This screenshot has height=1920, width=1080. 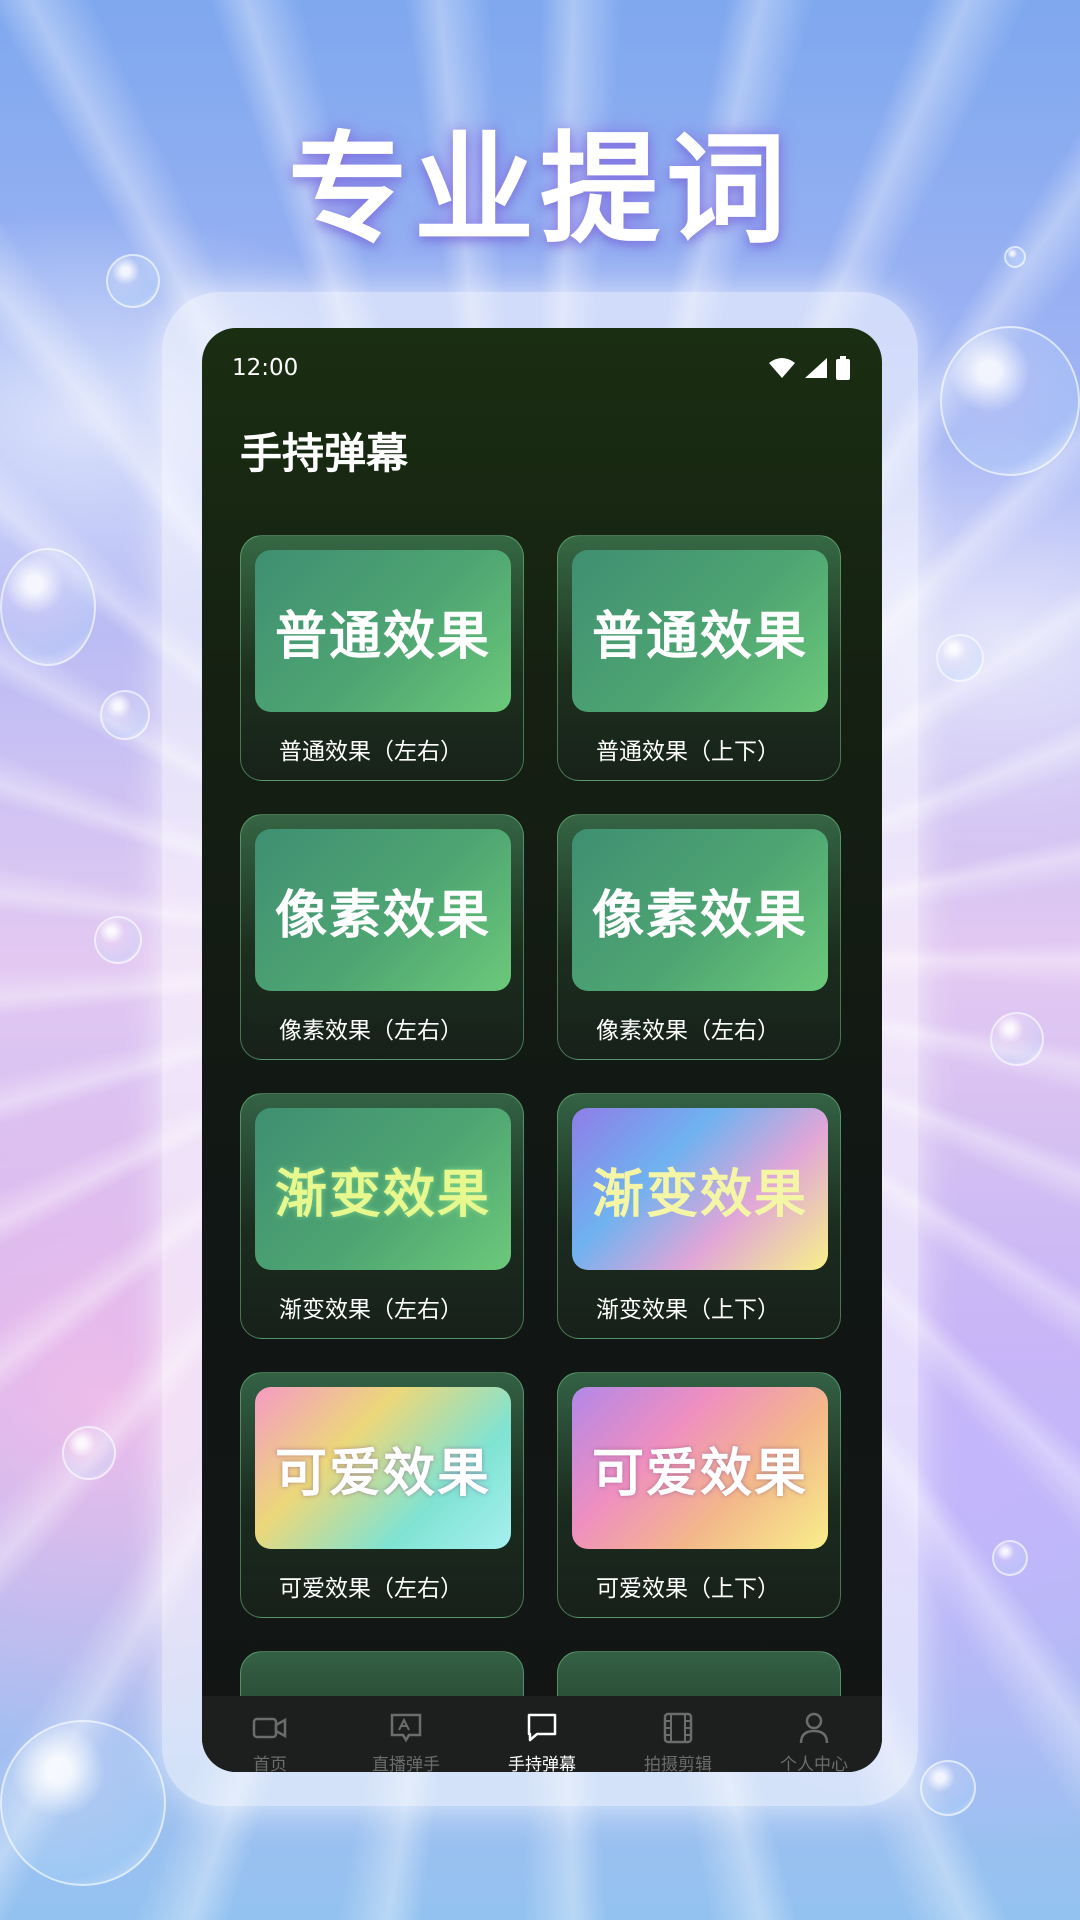 I want to click on status-bar: 12:00, so click(x=542, y=368).